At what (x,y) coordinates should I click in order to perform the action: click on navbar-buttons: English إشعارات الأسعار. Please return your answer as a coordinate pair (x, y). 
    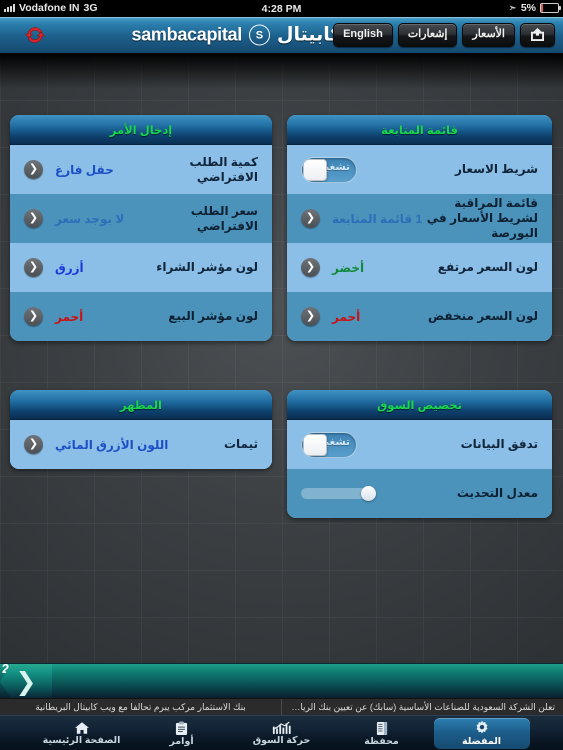
    Looking at the image, I should click on (444, 35).